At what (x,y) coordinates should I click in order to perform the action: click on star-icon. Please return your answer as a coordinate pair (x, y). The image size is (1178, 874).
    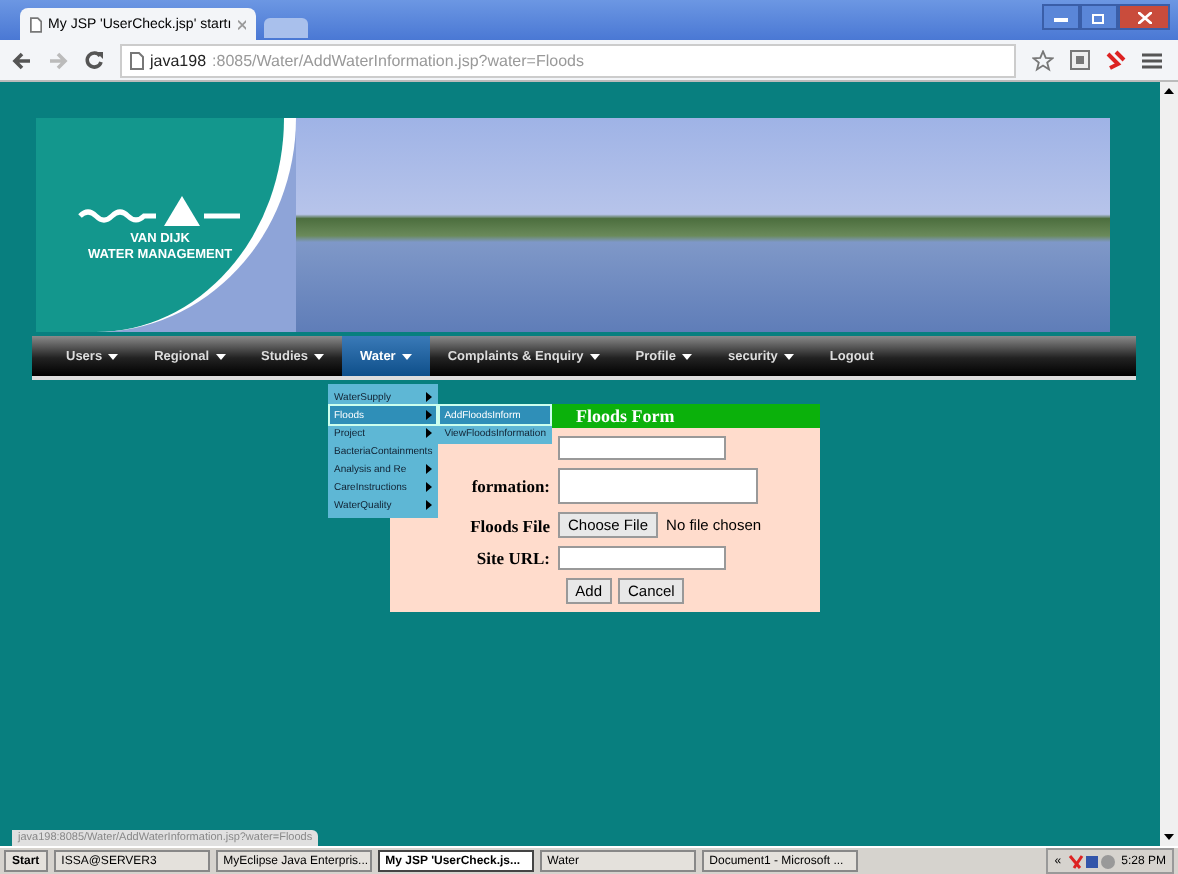
    Looking at the image, I should click on (1043, 60).